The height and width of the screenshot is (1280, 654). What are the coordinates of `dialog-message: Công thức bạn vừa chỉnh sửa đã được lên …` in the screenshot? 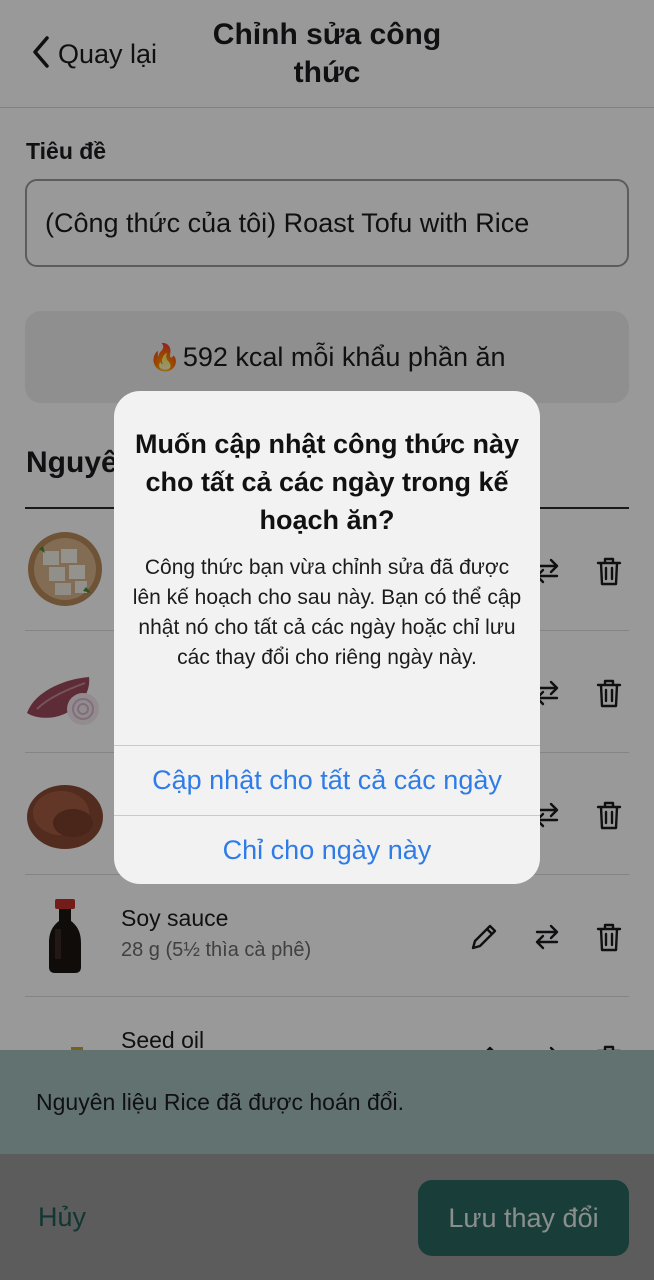 It's located at (327, 612).